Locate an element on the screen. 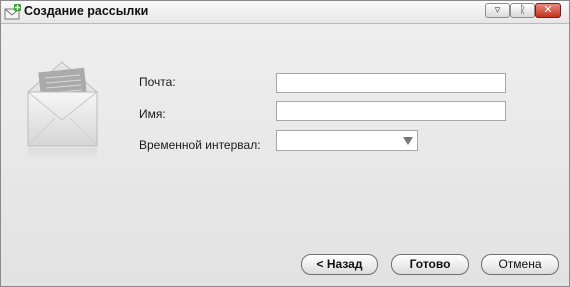 This screenshot has height=287, width=570. minimize-icon: ▿ is located at coordinates (497, 10).